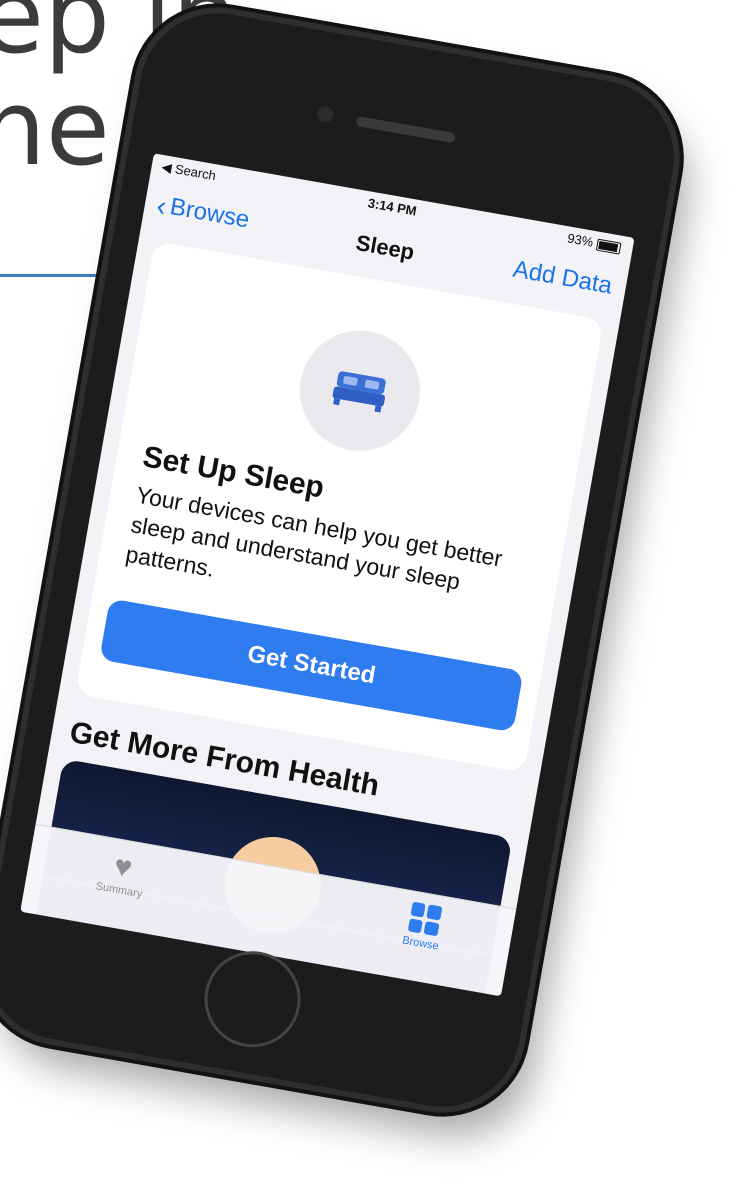  I want to click on battery-percent: 93%, so click(580, 240).